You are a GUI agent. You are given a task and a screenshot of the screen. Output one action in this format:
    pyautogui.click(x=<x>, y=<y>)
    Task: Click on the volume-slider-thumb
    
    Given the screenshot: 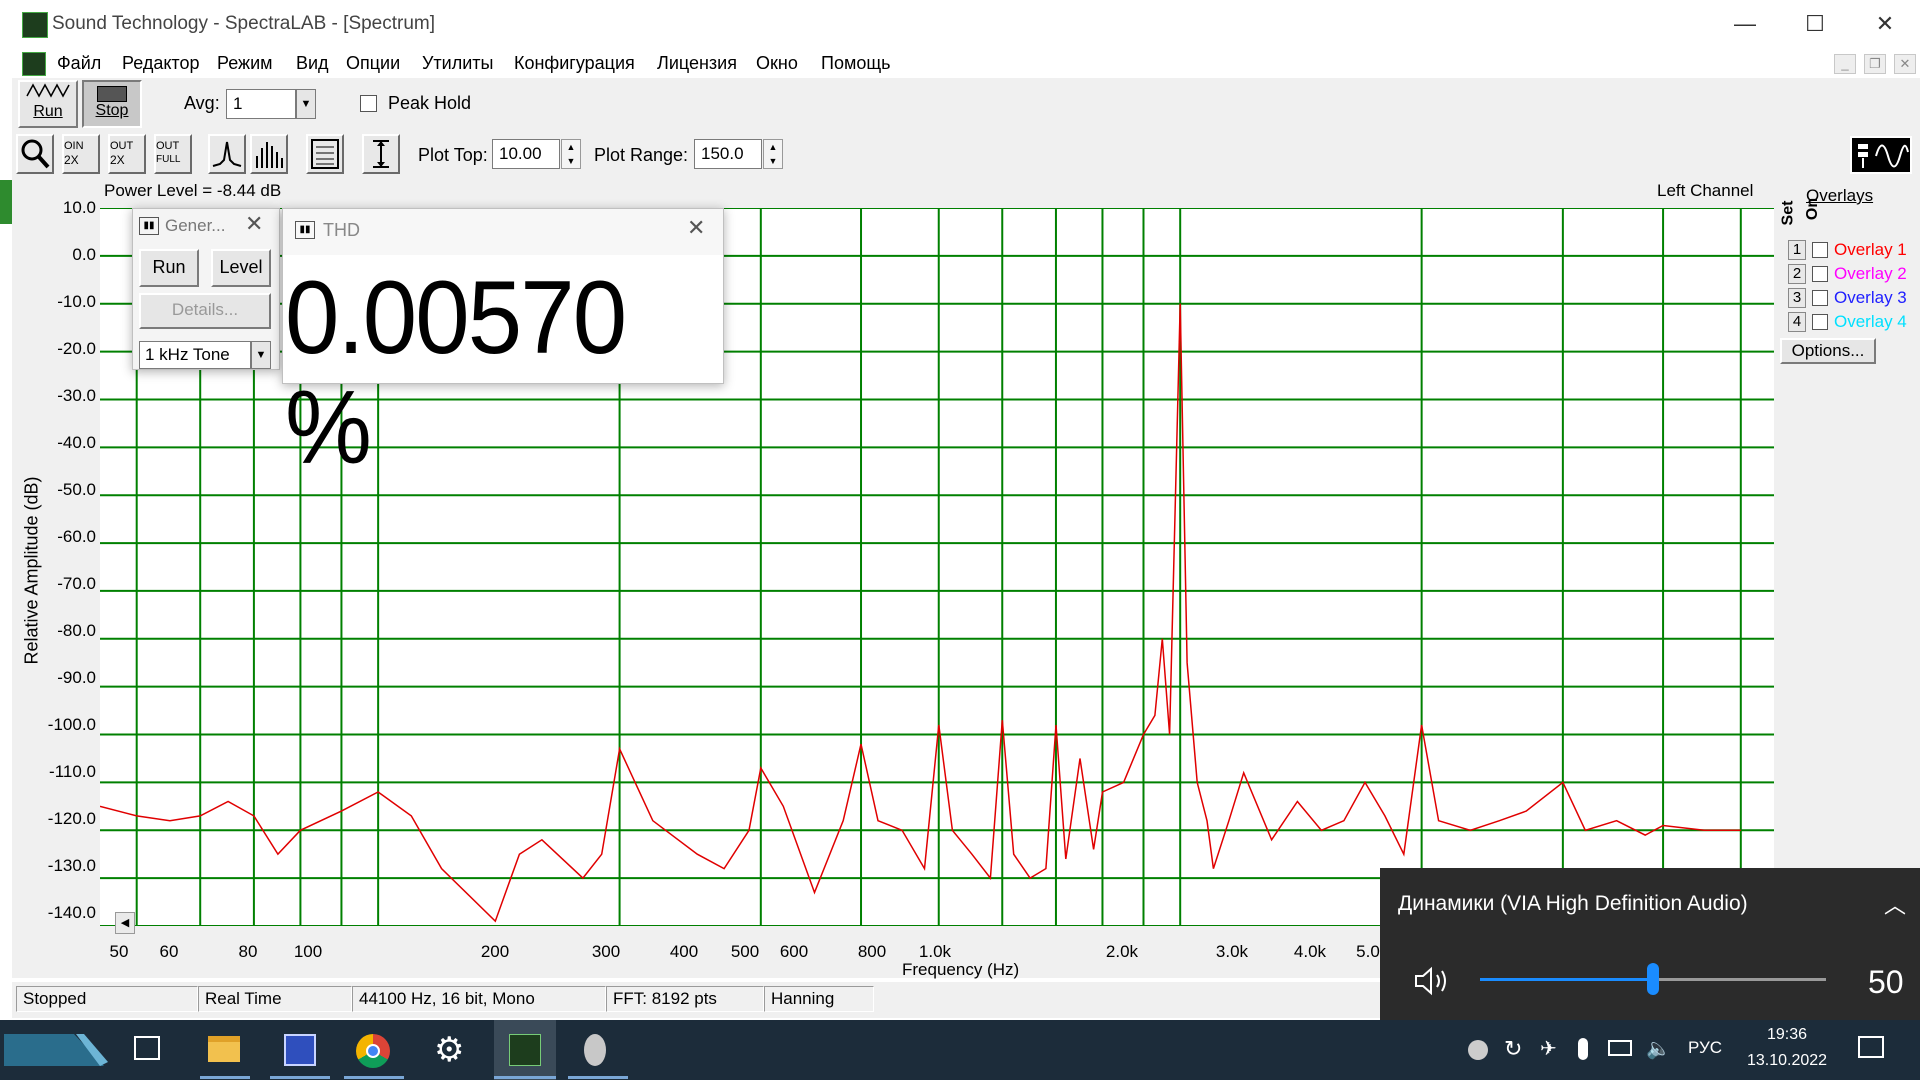 What is the action you would take?
    pyautogui.click(x=1653, y=979)
    